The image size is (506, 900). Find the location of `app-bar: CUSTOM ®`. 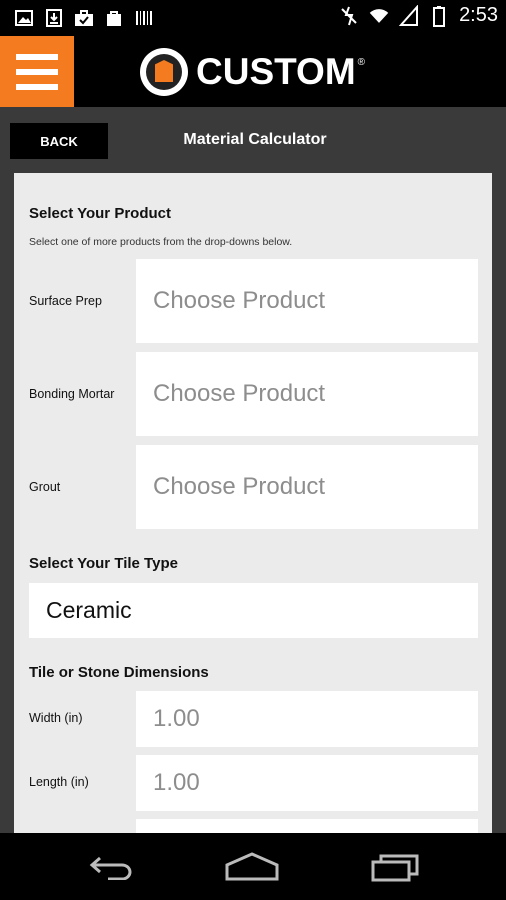

app-bar: CUSTOM ® is located at coordinates (253, 71).